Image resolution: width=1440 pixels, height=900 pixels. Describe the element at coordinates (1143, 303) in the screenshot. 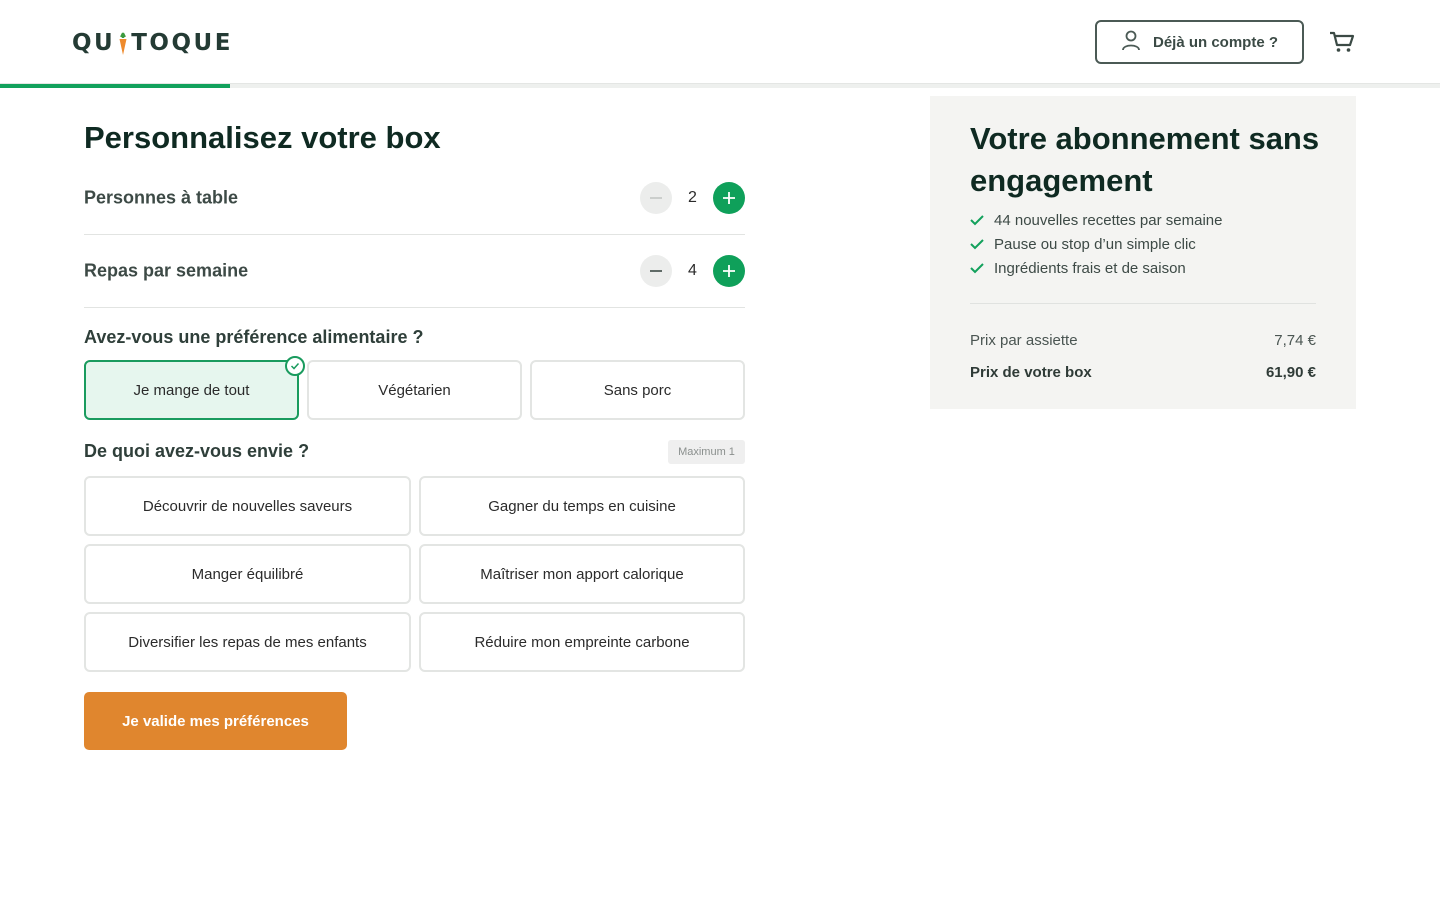

I see `summary-divider` at that location.